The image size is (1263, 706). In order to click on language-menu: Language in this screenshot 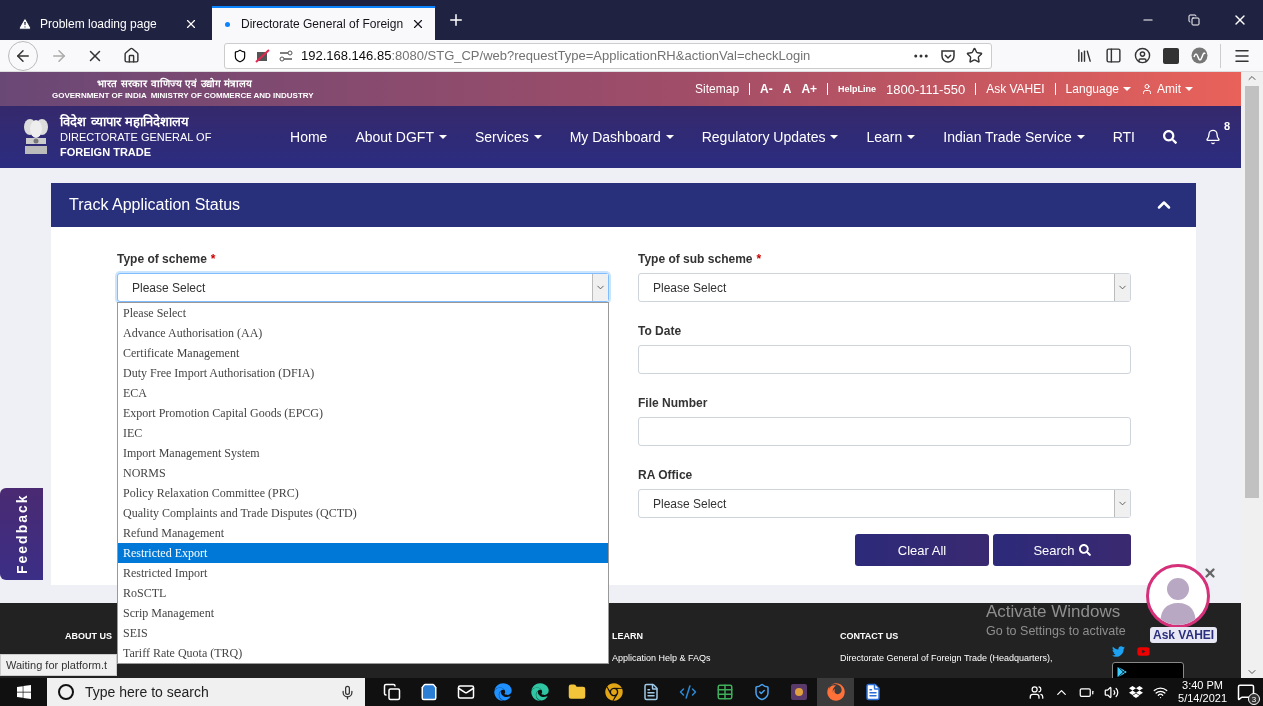, I will do `click(1098, 89)`.